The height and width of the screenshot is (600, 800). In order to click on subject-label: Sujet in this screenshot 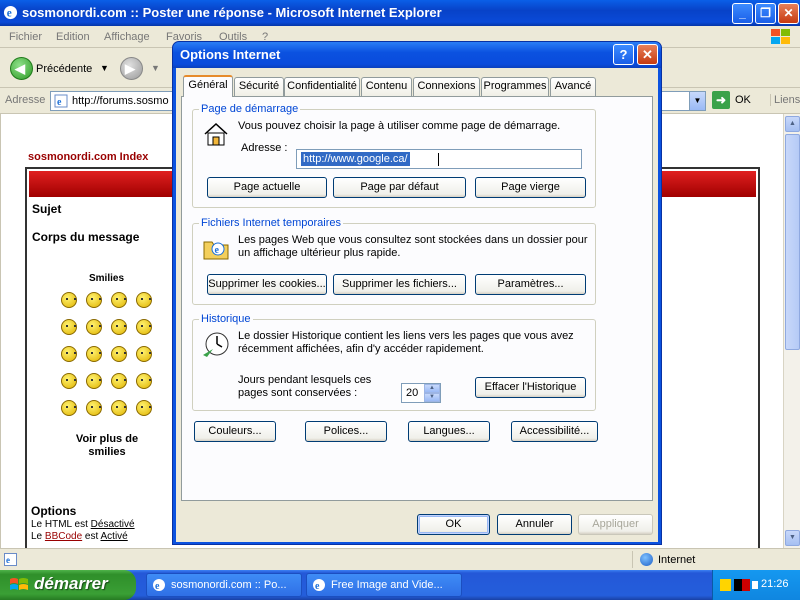, I will do `click(47, 209)`.